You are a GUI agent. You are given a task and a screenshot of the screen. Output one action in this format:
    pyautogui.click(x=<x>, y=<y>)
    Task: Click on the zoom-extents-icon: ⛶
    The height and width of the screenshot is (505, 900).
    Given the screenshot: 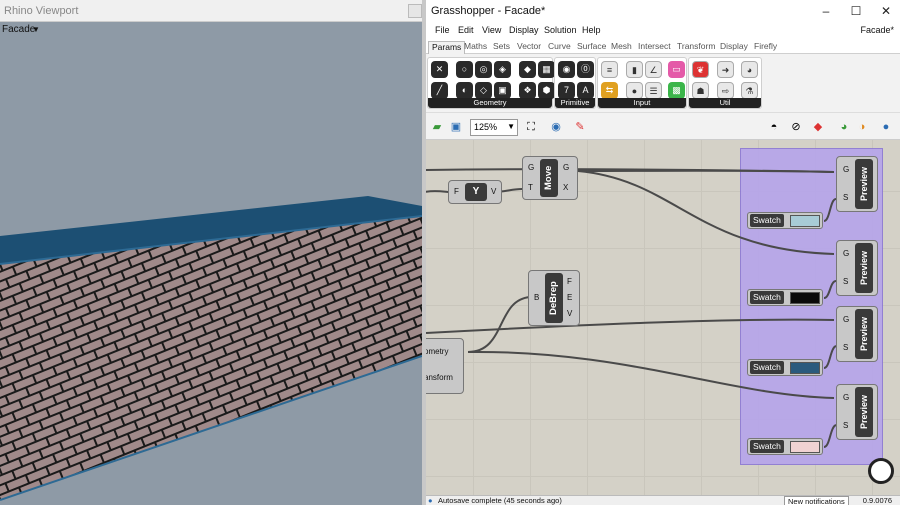 What is the action you would take?
    pyautogui.click(x=531, y=127)
    